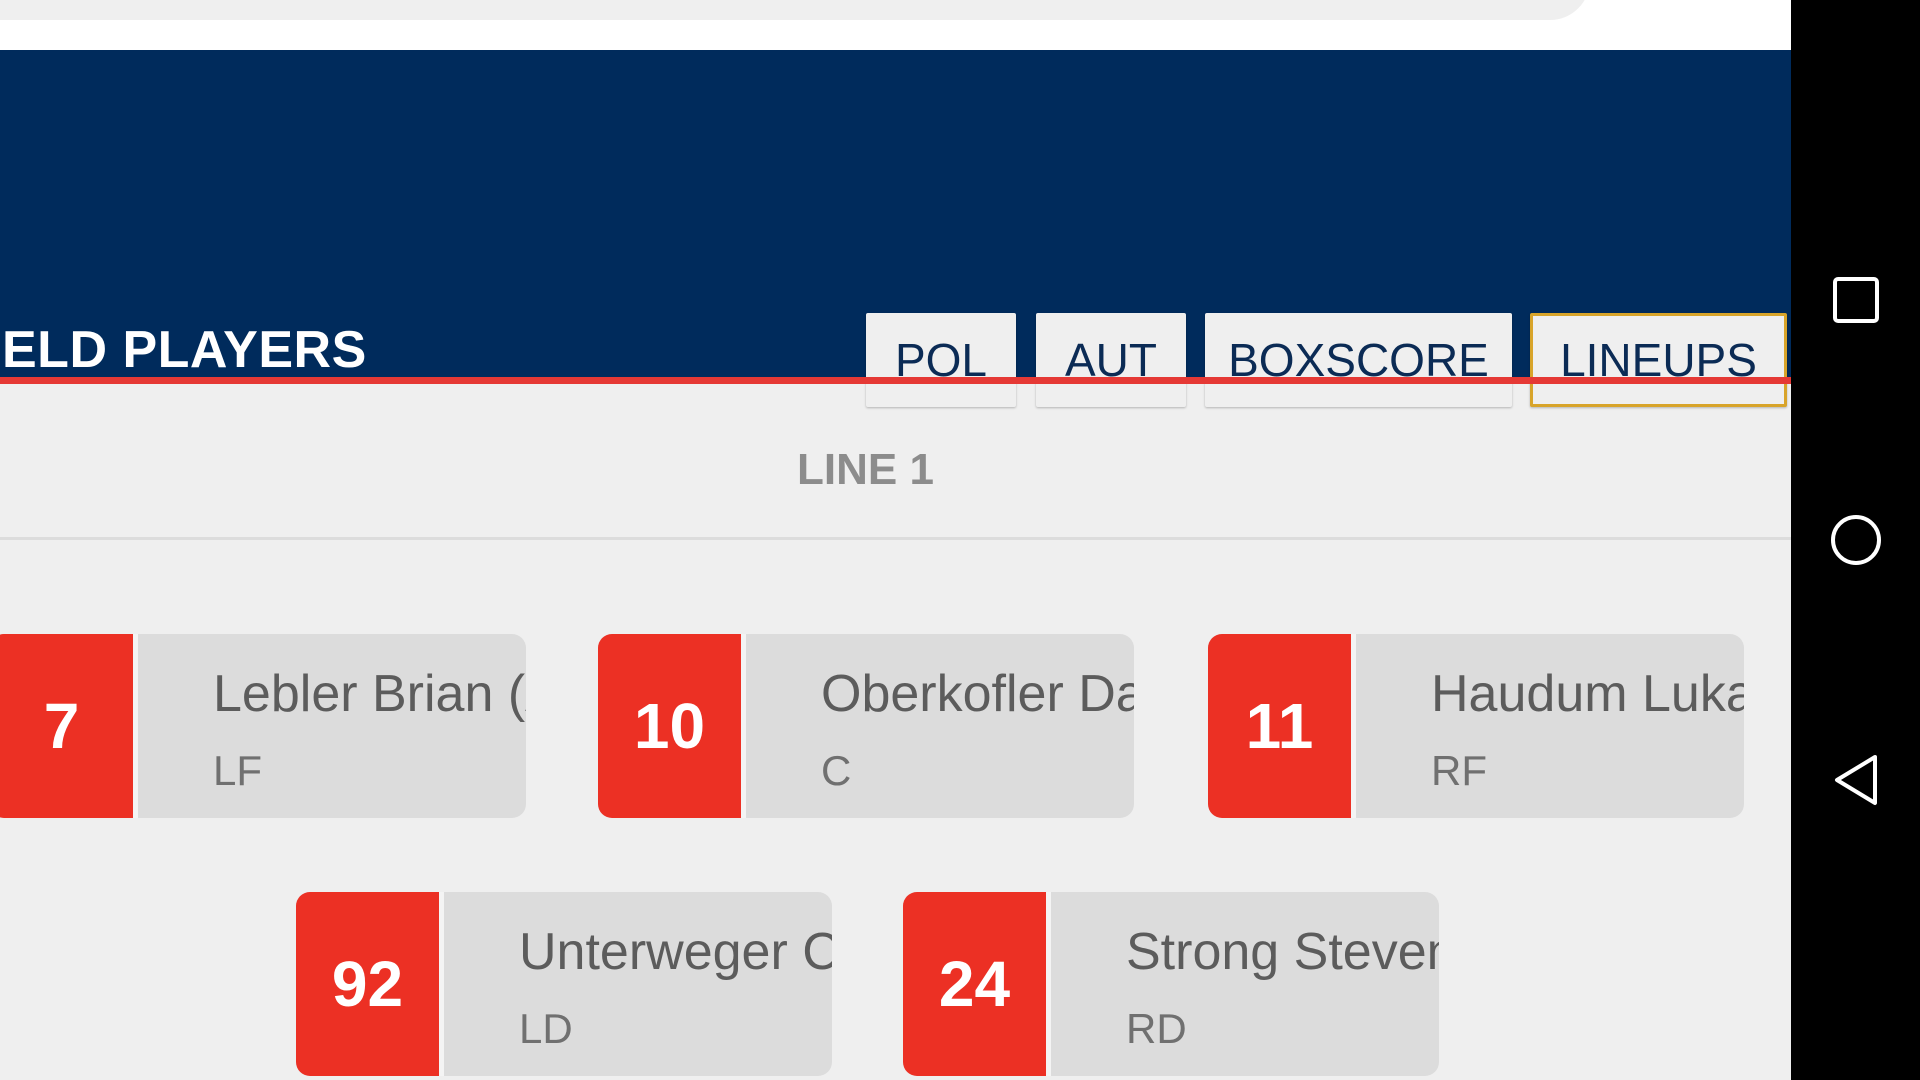 This screenshot has width=1920, height=1080. I want to click on recent-apps-icon, so click(1855, 300).